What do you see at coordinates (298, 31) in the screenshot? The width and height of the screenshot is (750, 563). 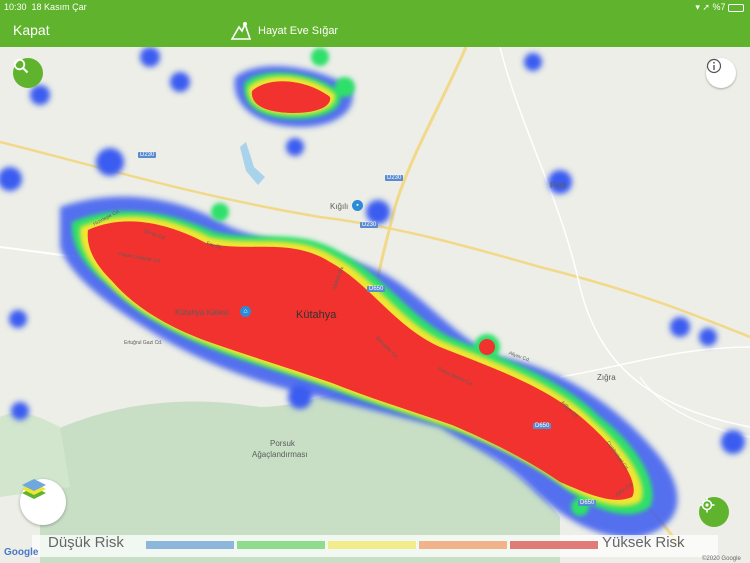 I see `app-title: Hayat Eve Sığar` at bounding box center [298, 31].